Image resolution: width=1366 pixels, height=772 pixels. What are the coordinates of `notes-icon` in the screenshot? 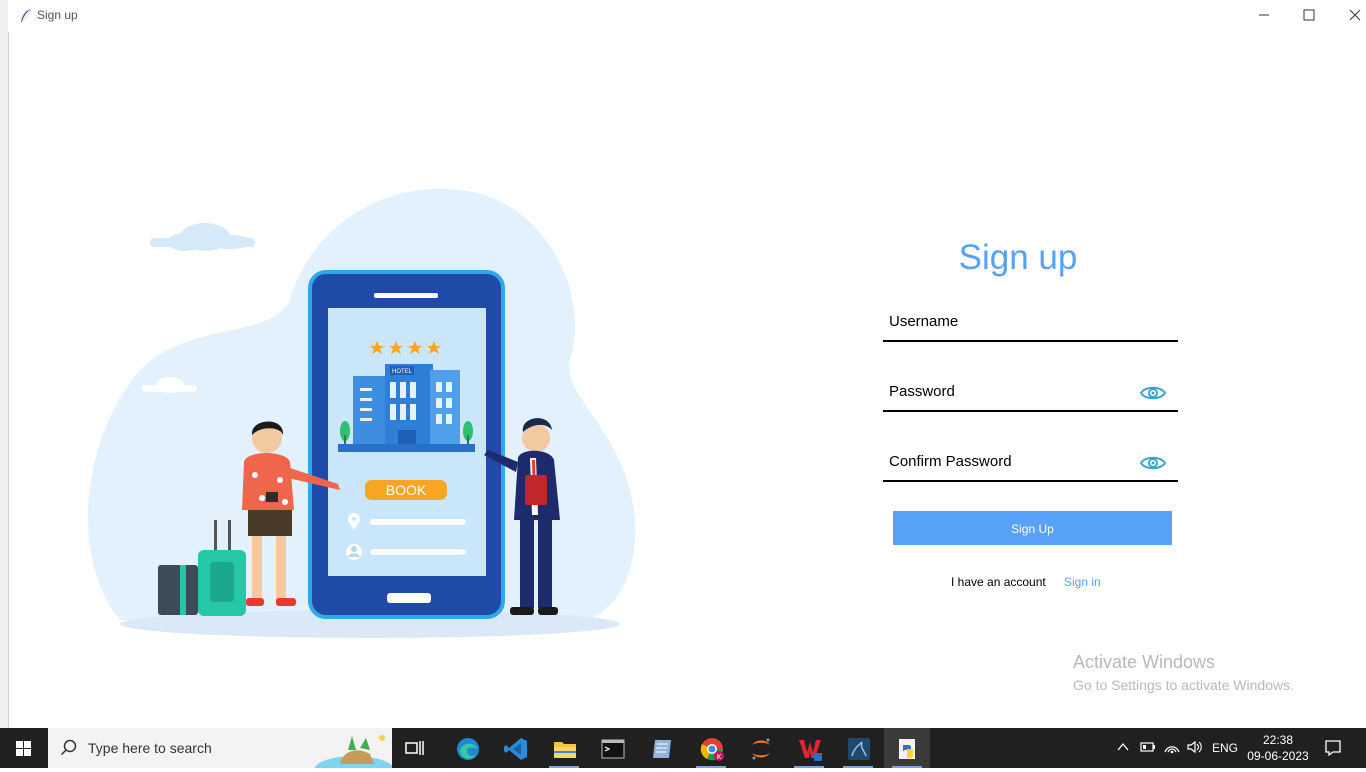 It's located at (662, 749).